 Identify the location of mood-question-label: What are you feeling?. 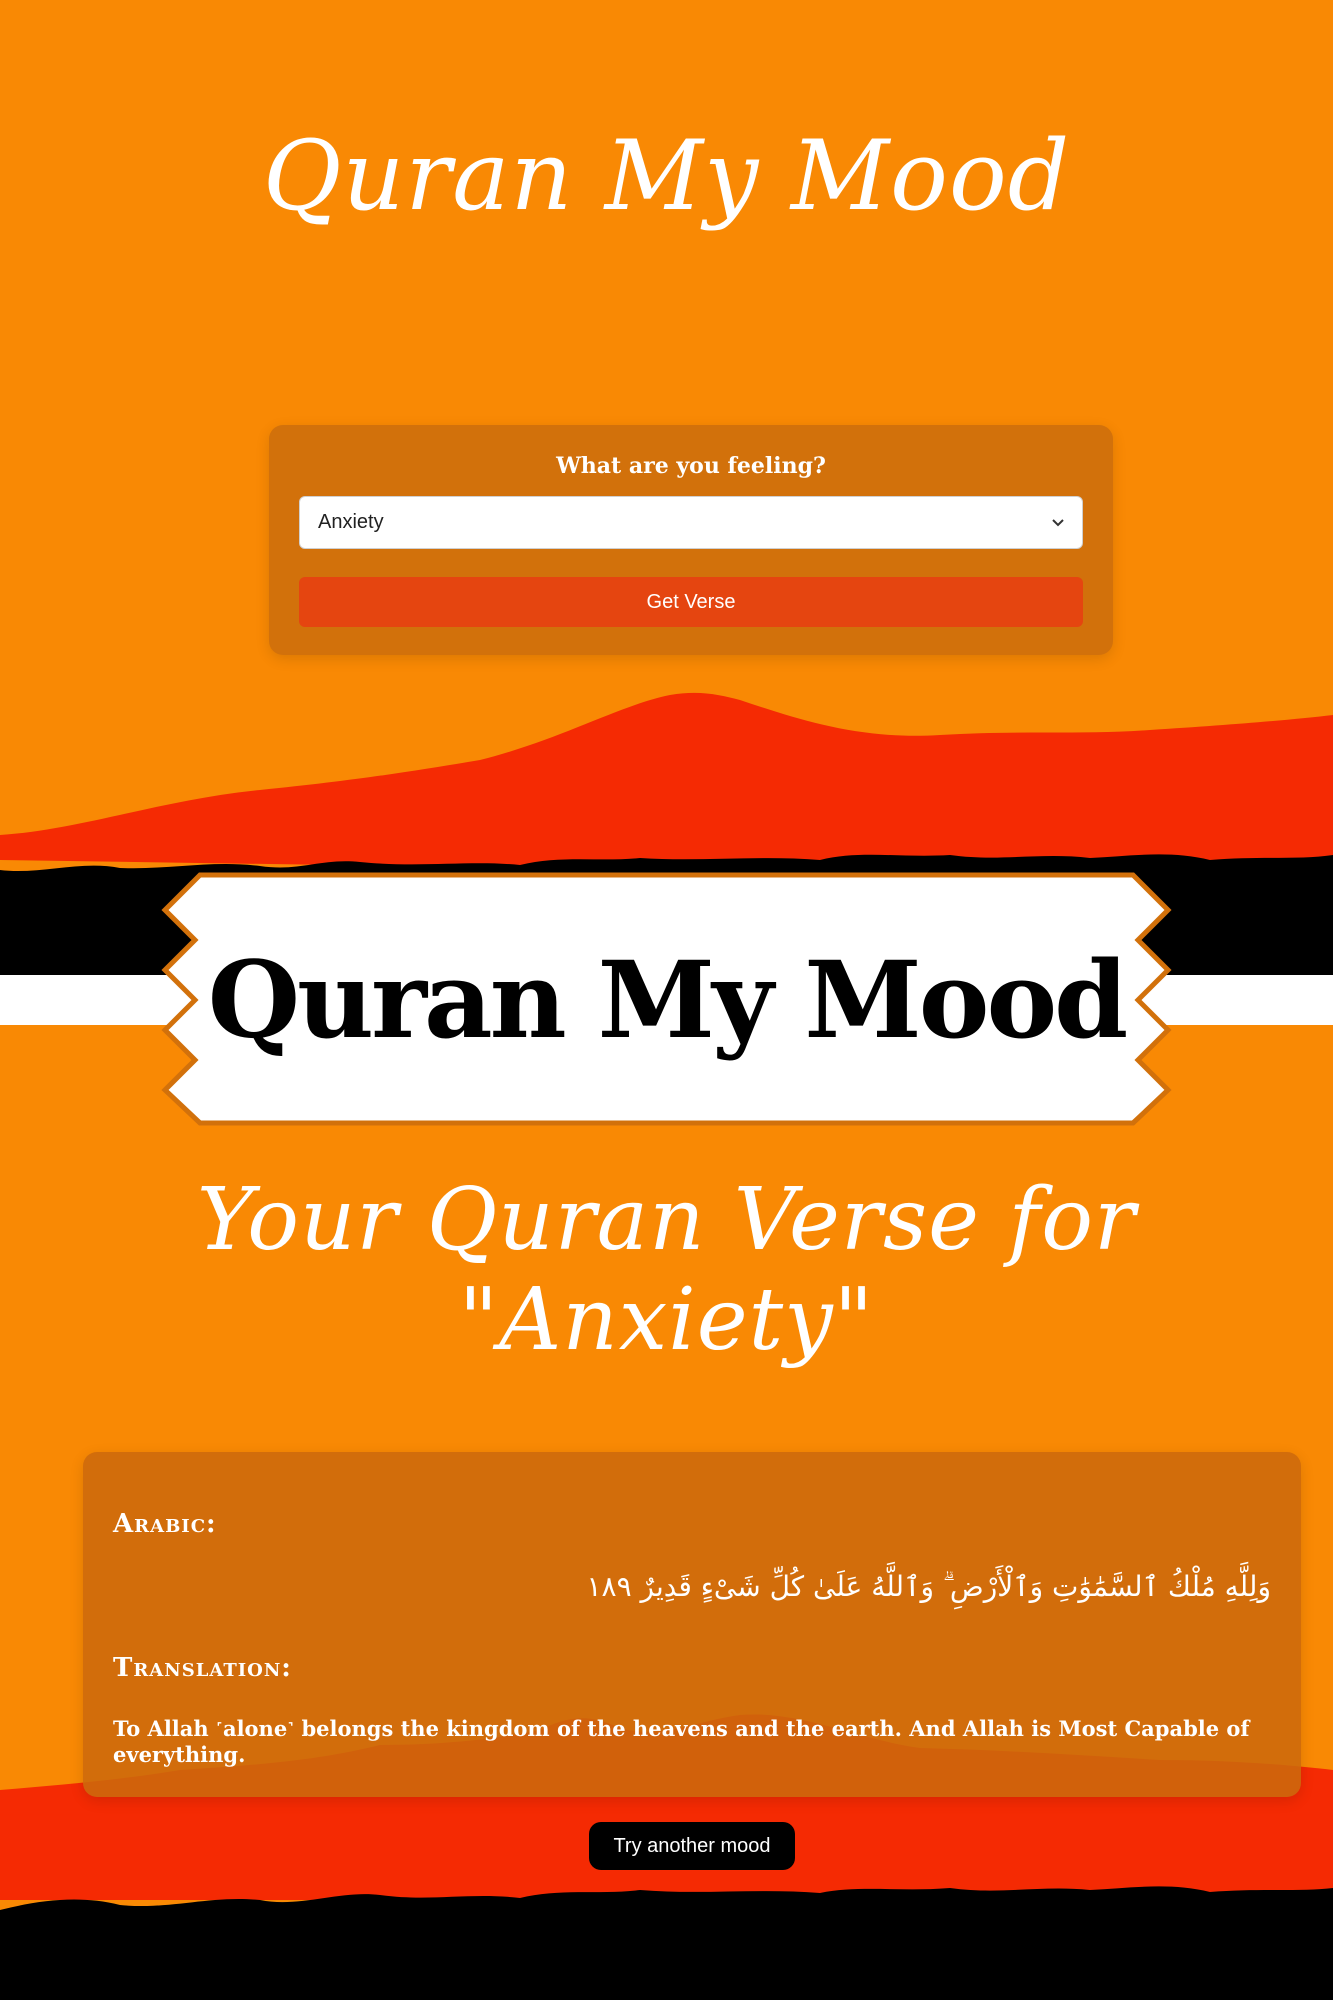
(691, 466).